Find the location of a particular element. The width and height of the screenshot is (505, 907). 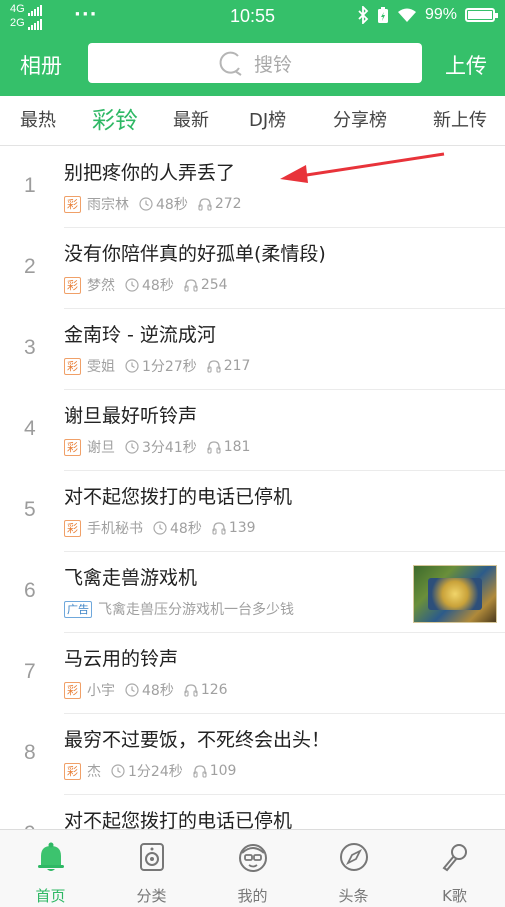

bottom-navigation: 首页 分类 我的 头条 K歌 is located at coordinates (252, 868).